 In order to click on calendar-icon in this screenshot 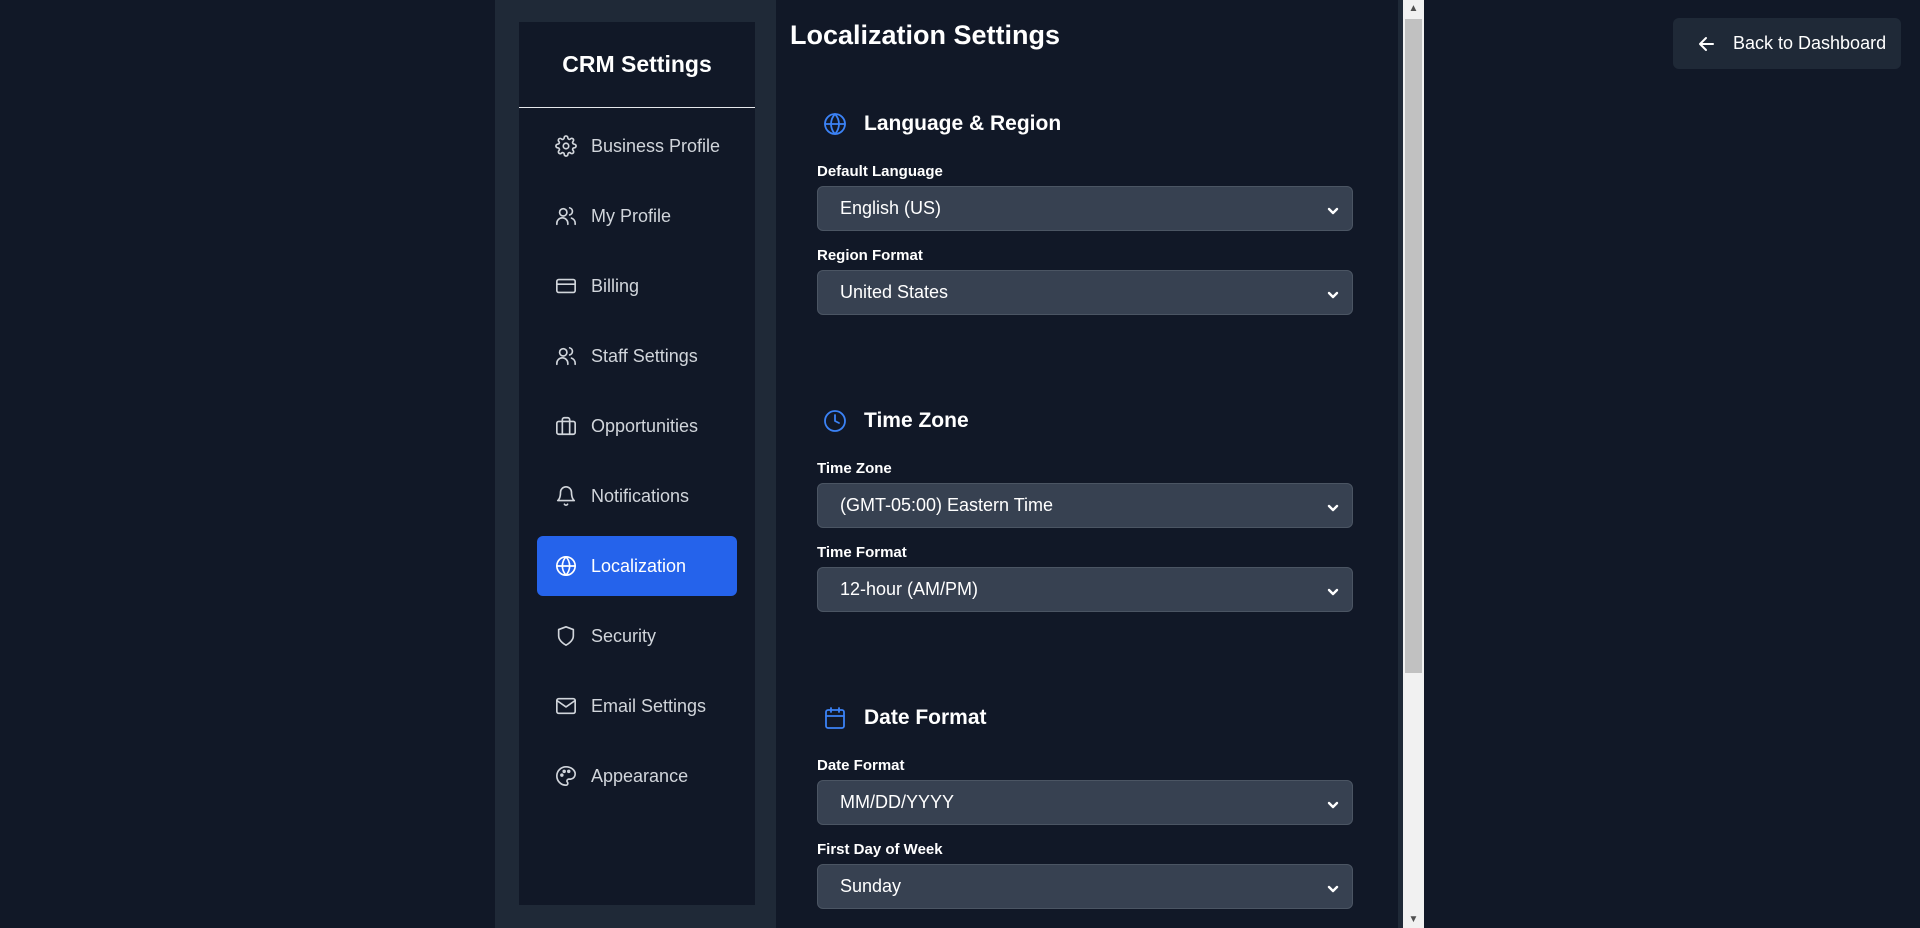, I will do `click(835, 718)`.